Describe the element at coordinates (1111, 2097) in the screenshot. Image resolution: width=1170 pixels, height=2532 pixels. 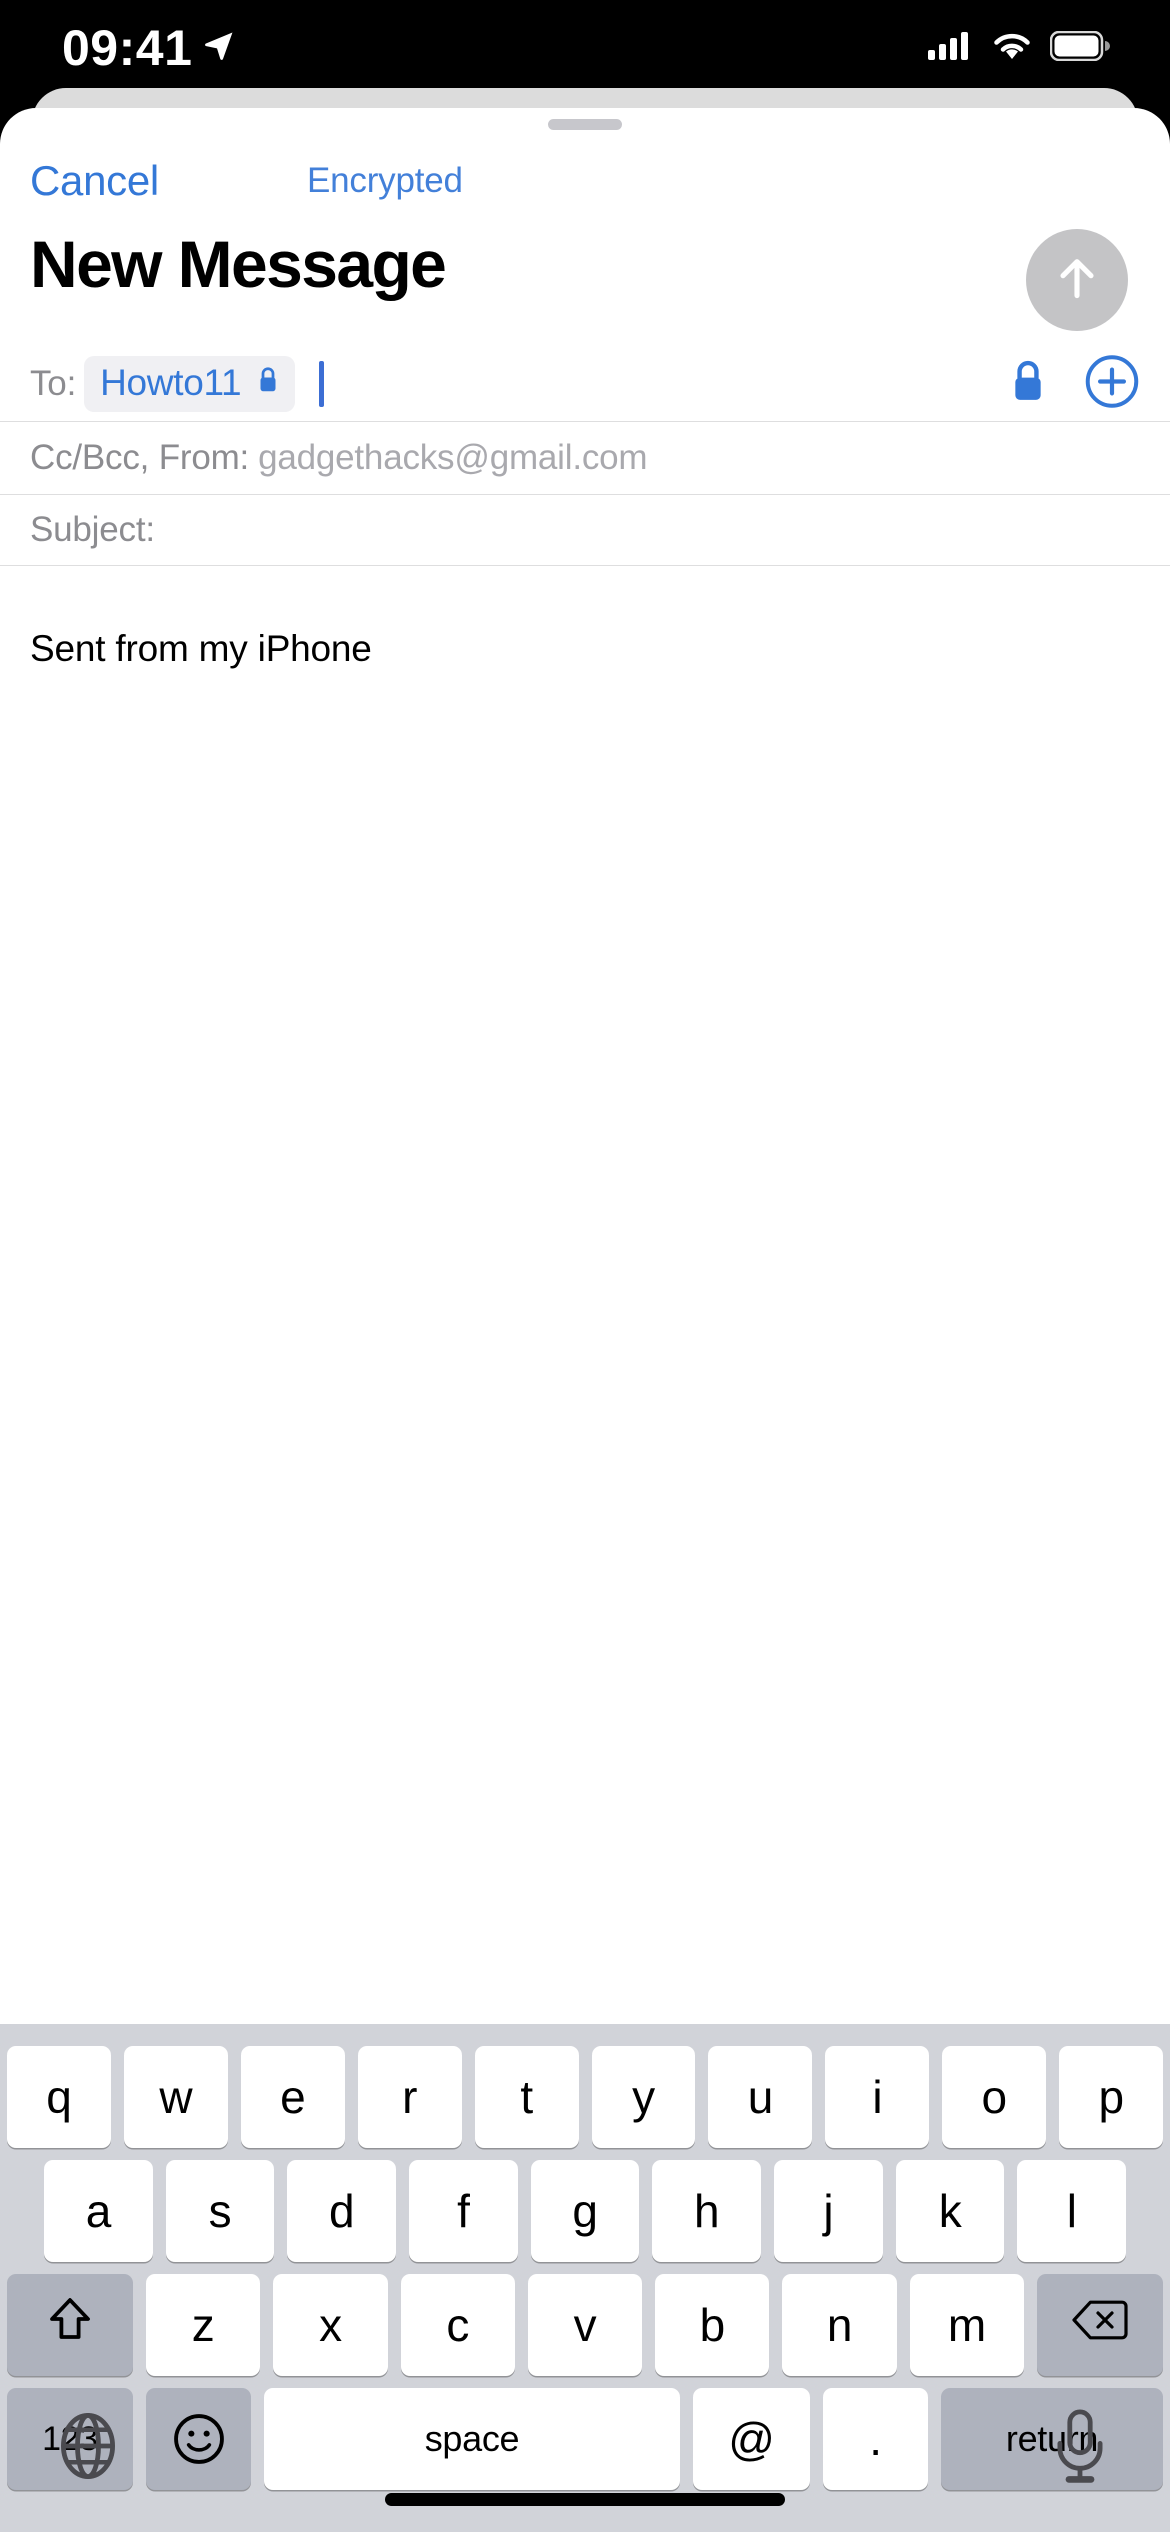
I see `key-p: p` at that location.